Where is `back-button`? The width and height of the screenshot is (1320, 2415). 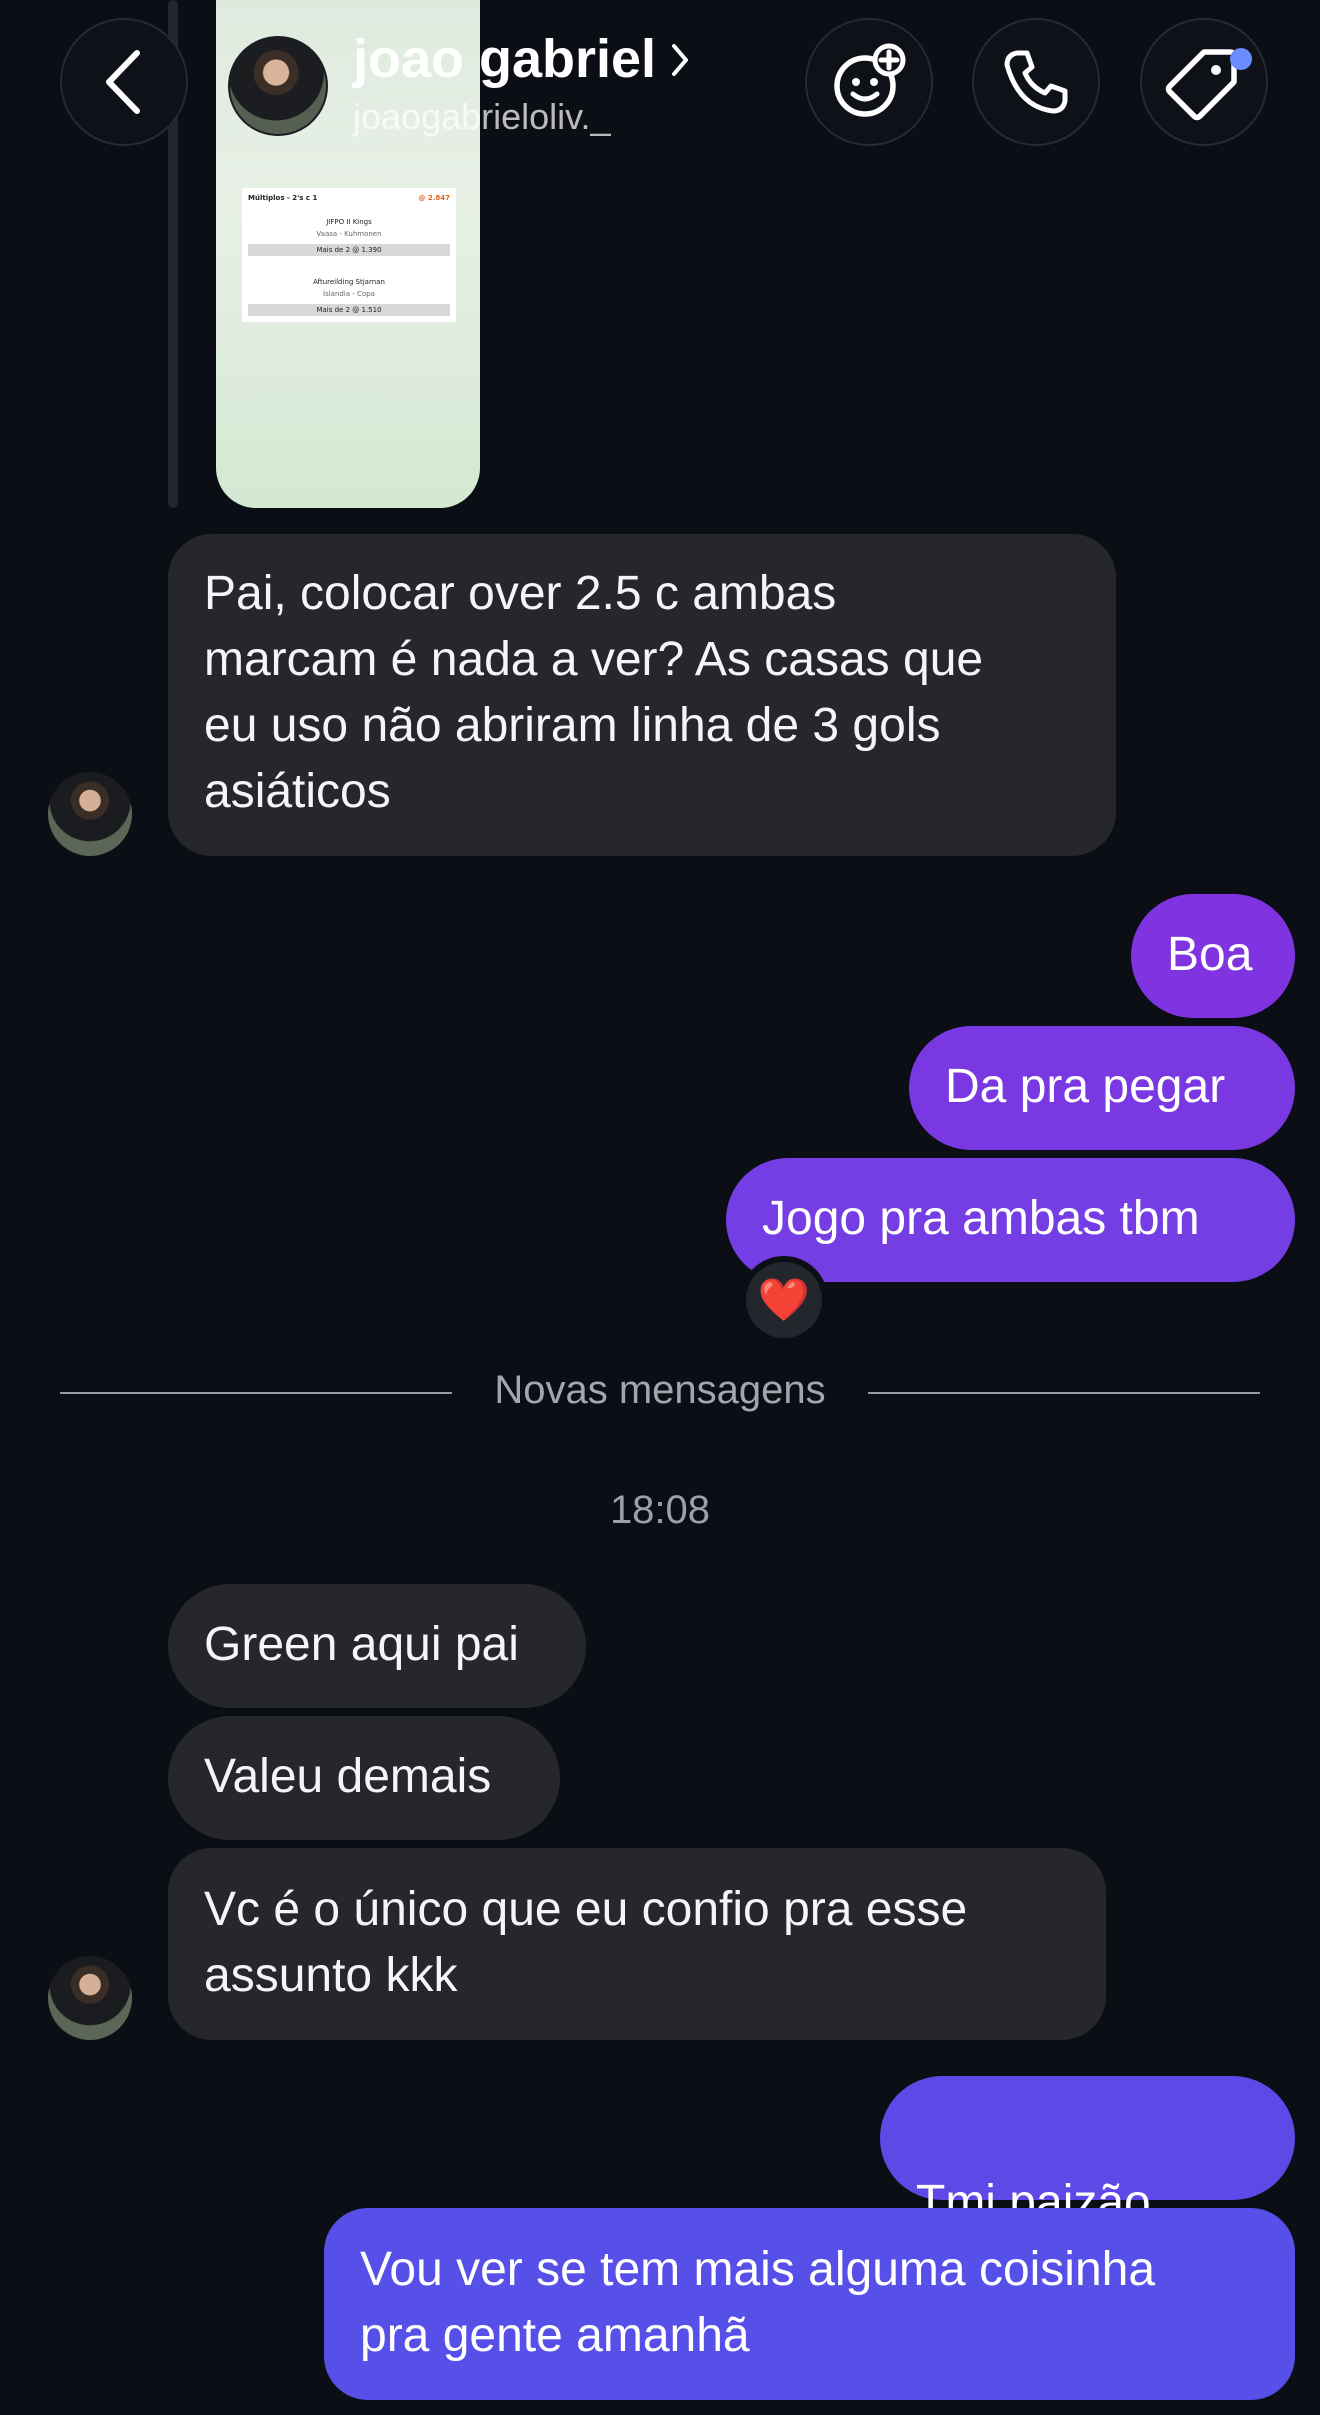
back-button is located at coordinates (124, 82).